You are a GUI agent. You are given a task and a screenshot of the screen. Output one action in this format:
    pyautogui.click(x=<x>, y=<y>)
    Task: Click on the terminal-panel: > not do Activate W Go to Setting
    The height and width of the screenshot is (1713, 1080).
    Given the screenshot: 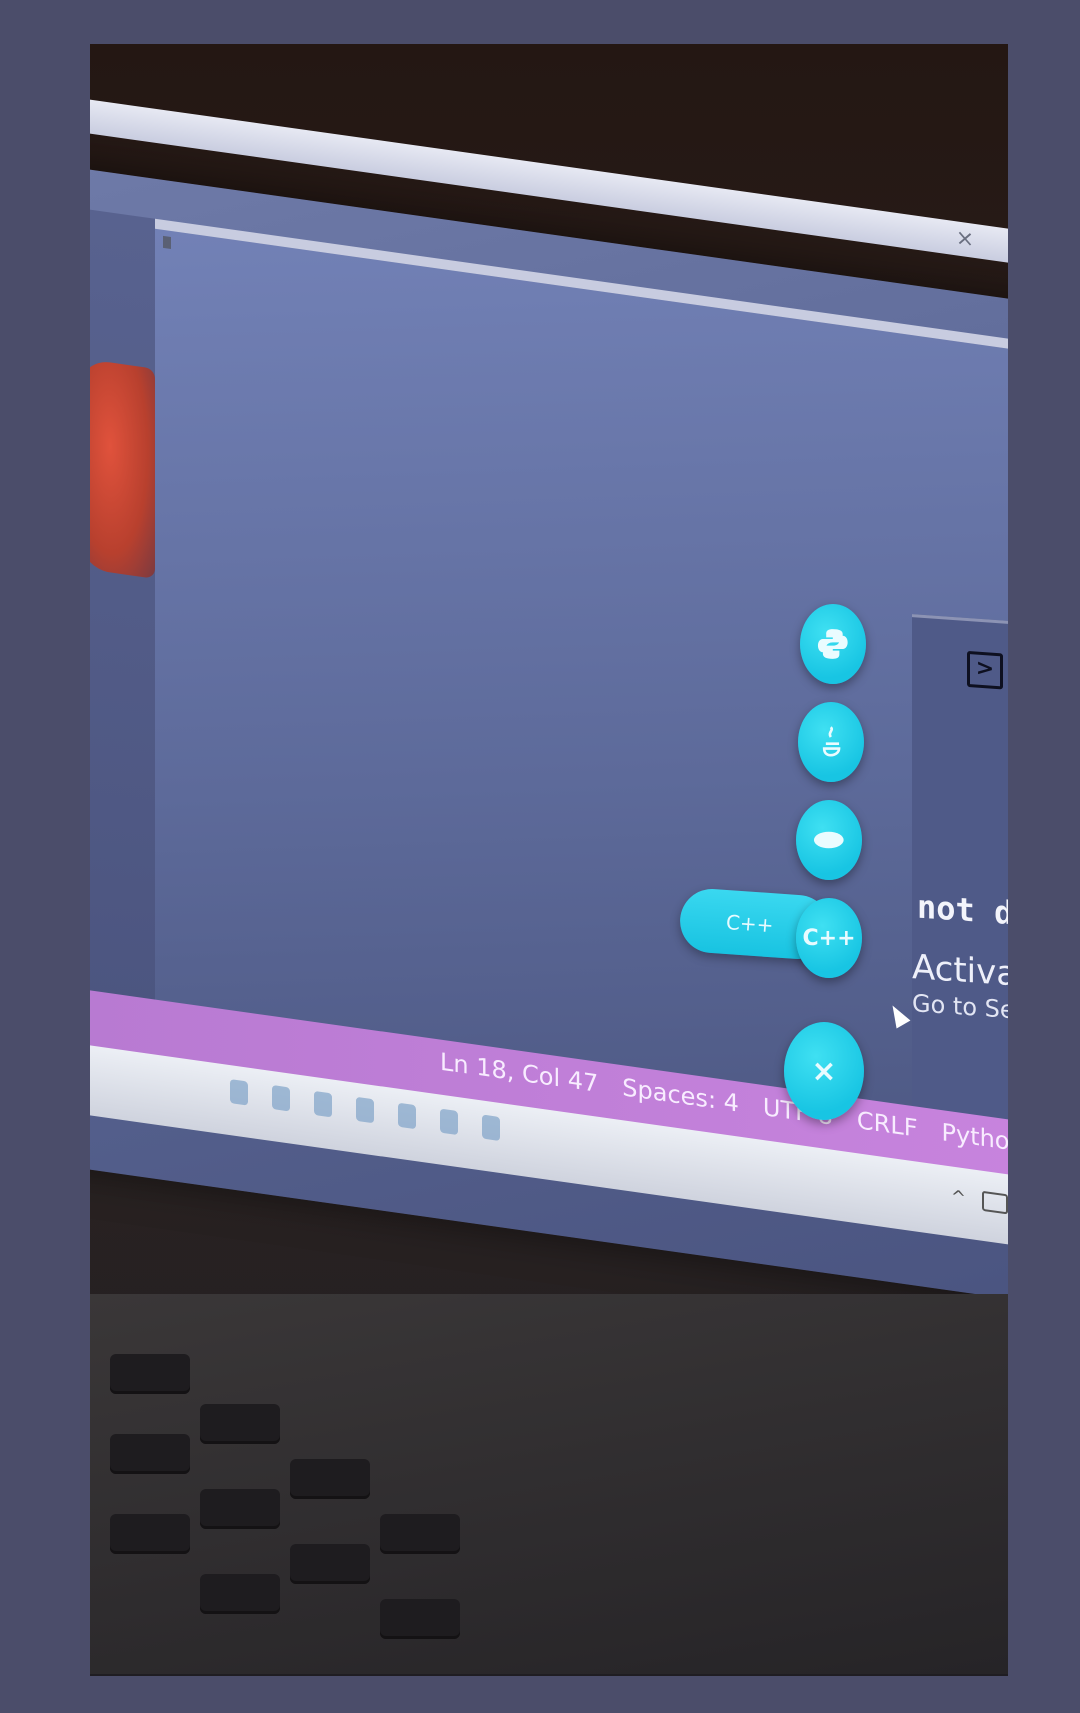 What is the action you would take?
    pyautogui.click(x=960, y=900)
    